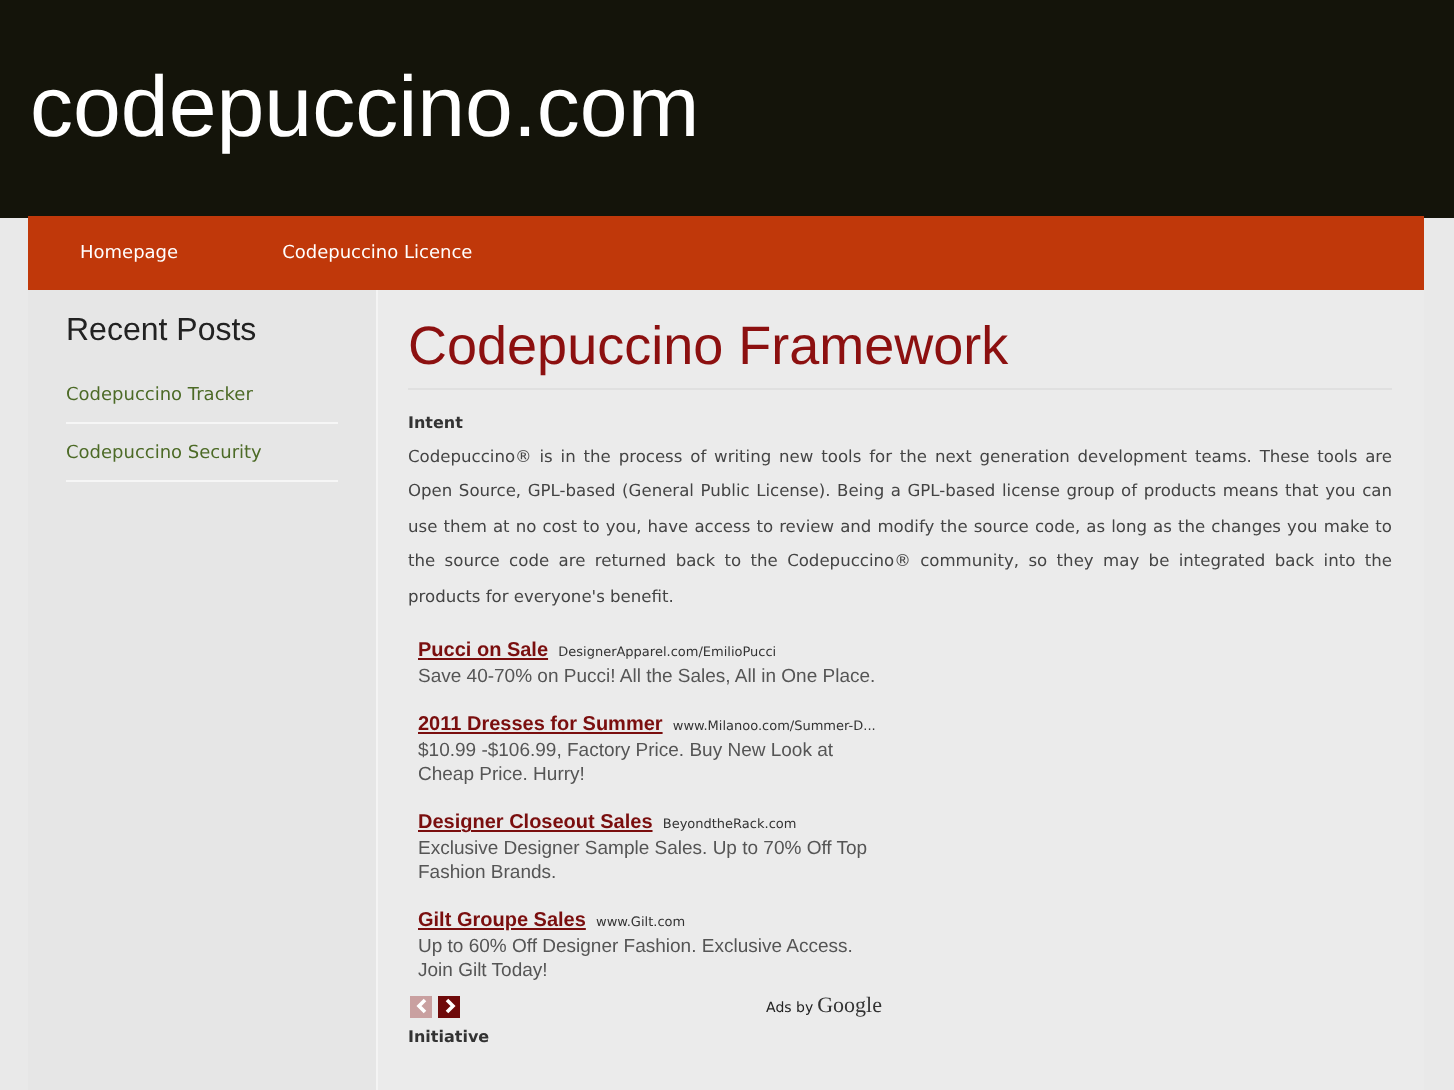 The image size is (1454, 1090). What do you see at coordinates (900, 526) in the screenshot?
I see `article-paragraph: Codepuccino® is in the process of writing new tools for the next generation development teams. These tools are Open Source, GPL-based (General Public License). Being a GPL-based license group of products means that you can use them at no cost to you, have access to review and modify the source code, as long as the changes you make to the source code are returned back to the Codepuccino® community, so they may be integrated back into the products for everyone's benefit.` at bounding box center [900, 526].